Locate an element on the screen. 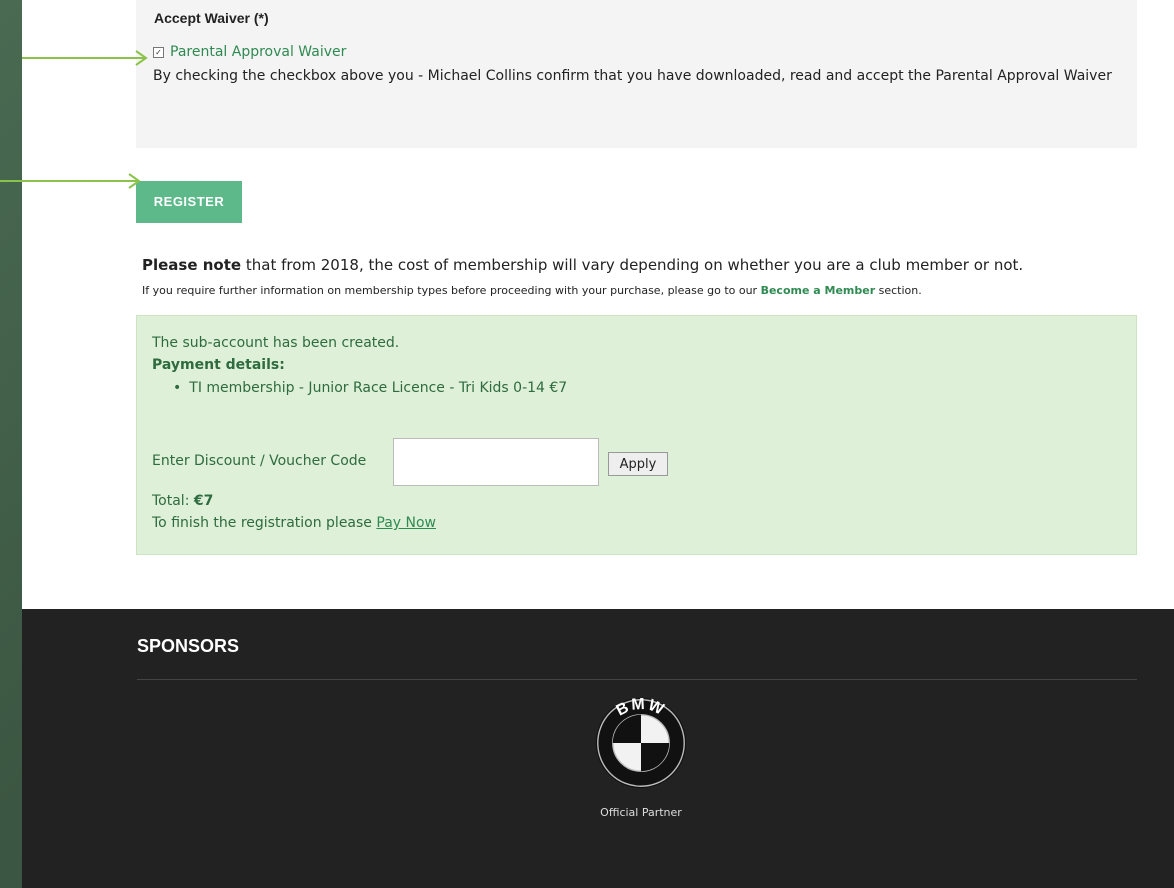 This screenshot has width=1174, height=888. apply-button: Apply is located at coordinates (638, 464).